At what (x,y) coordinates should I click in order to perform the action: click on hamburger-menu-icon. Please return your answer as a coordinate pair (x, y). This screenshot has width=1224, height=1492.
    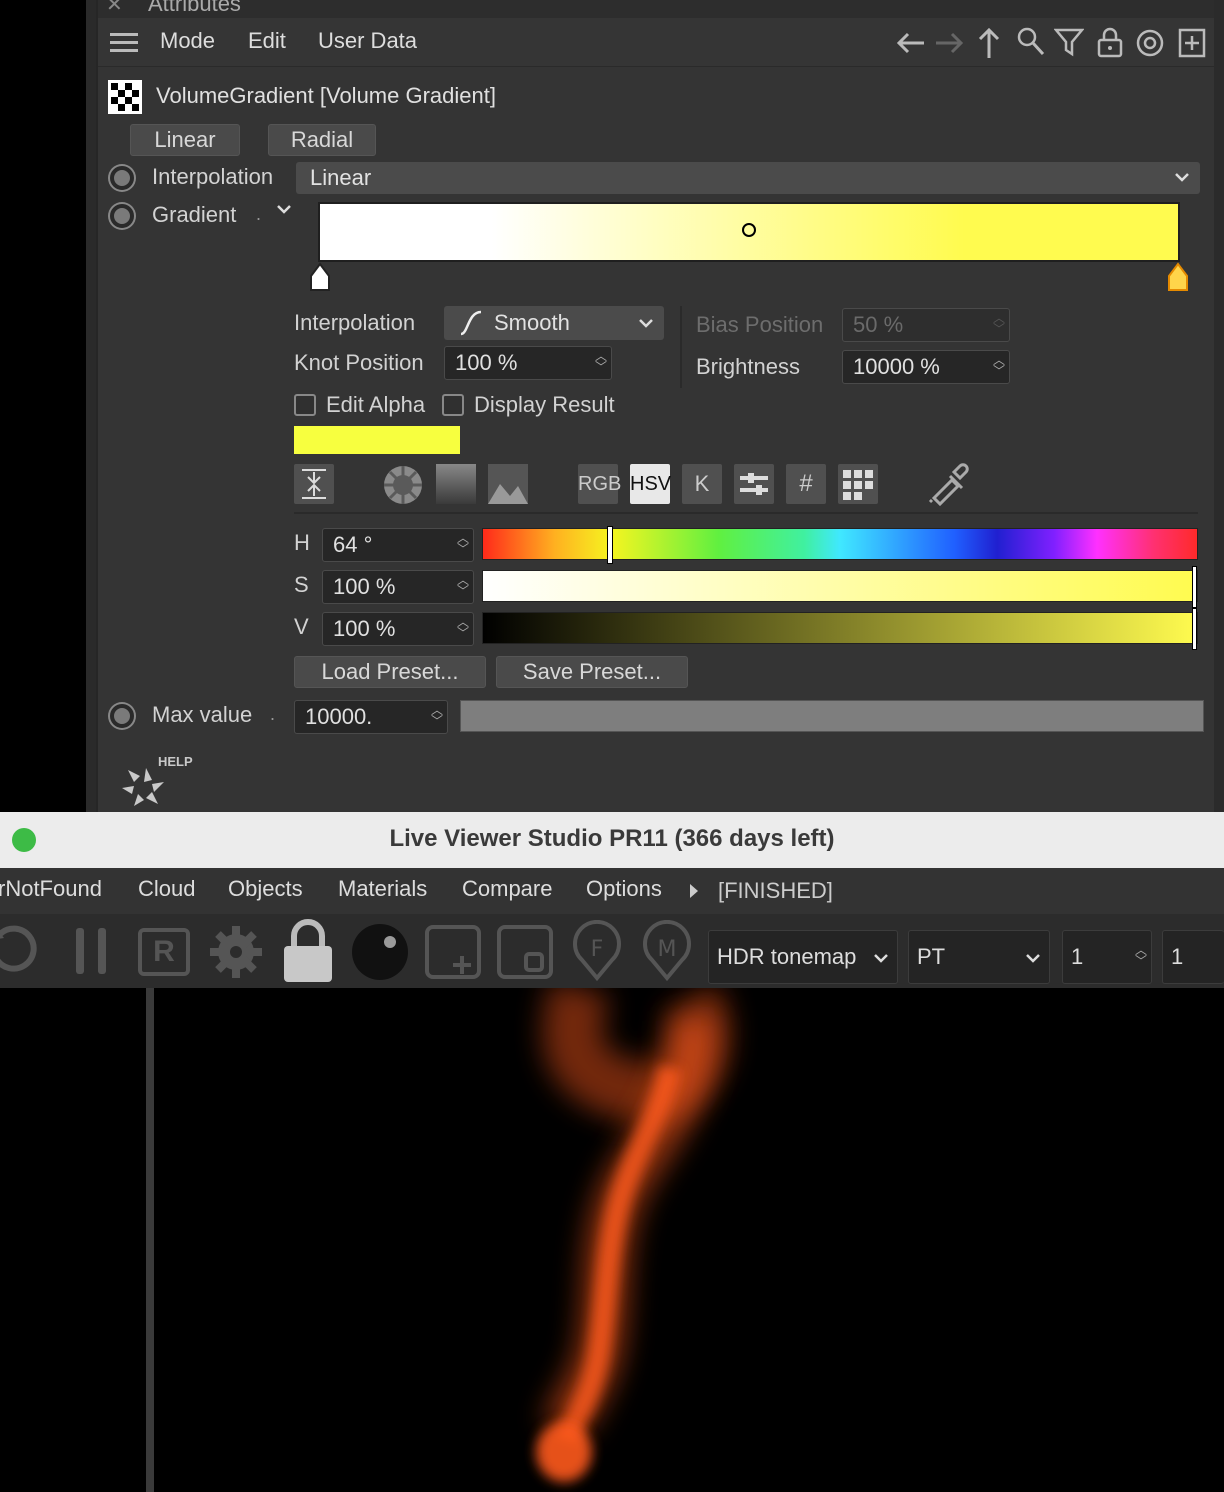
    Looking at the image, I should click on (124, 42).